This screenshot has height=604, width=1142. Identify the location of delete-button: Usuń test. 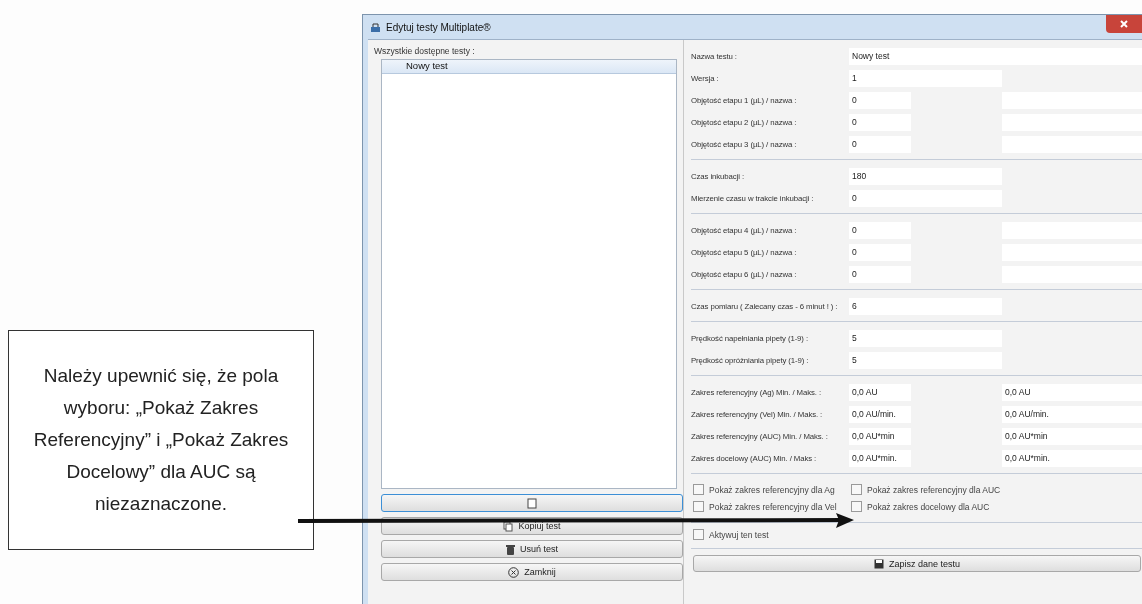
(532, 549).